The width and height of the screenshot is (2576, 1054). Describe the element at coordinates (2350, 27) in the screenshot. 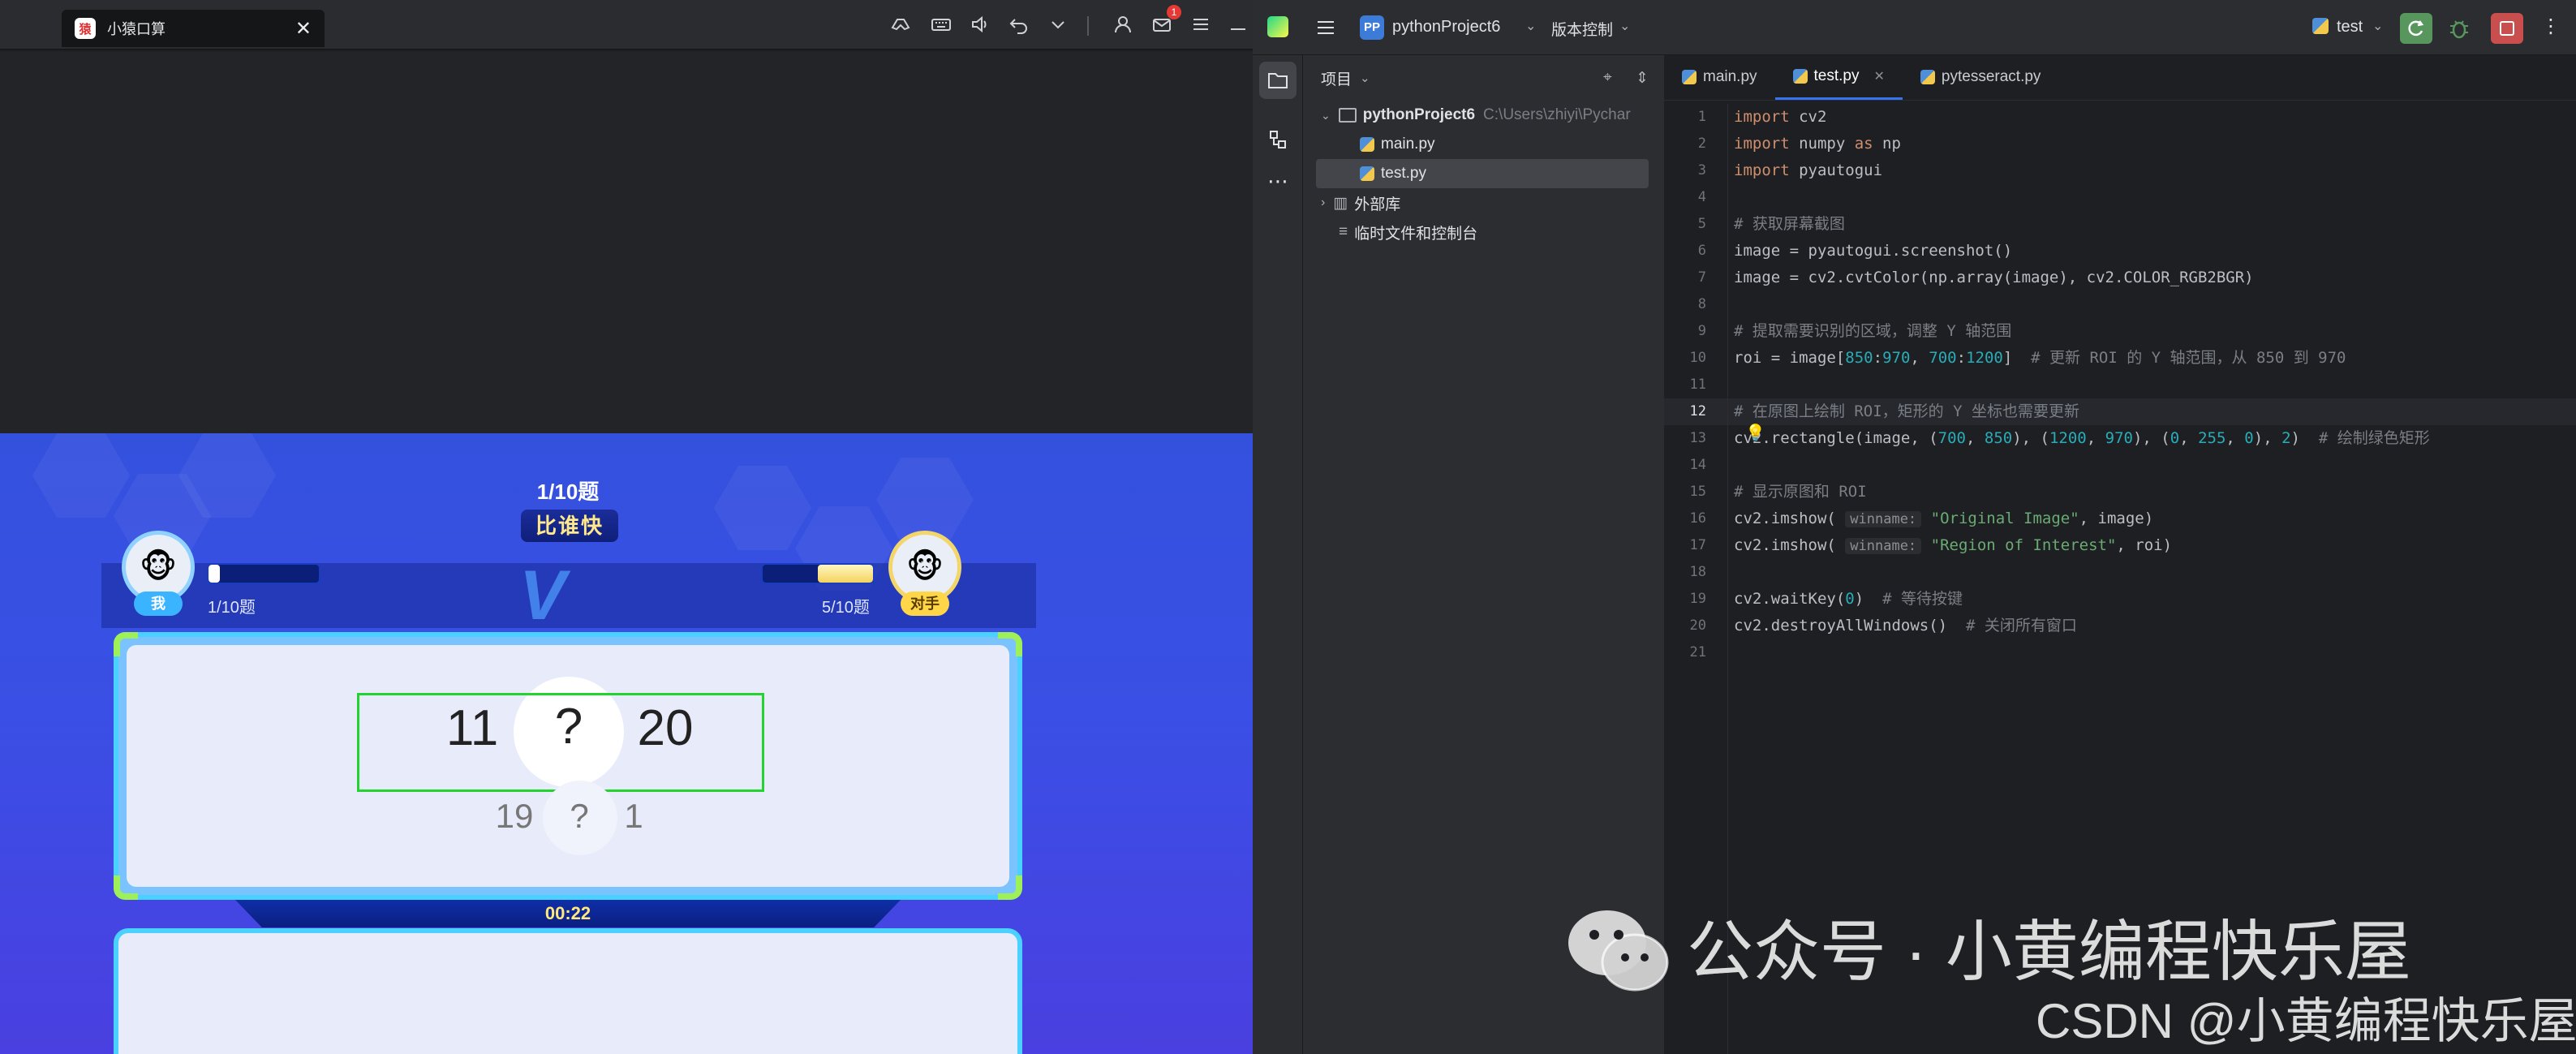

I see `run-config-select: test` at that location.